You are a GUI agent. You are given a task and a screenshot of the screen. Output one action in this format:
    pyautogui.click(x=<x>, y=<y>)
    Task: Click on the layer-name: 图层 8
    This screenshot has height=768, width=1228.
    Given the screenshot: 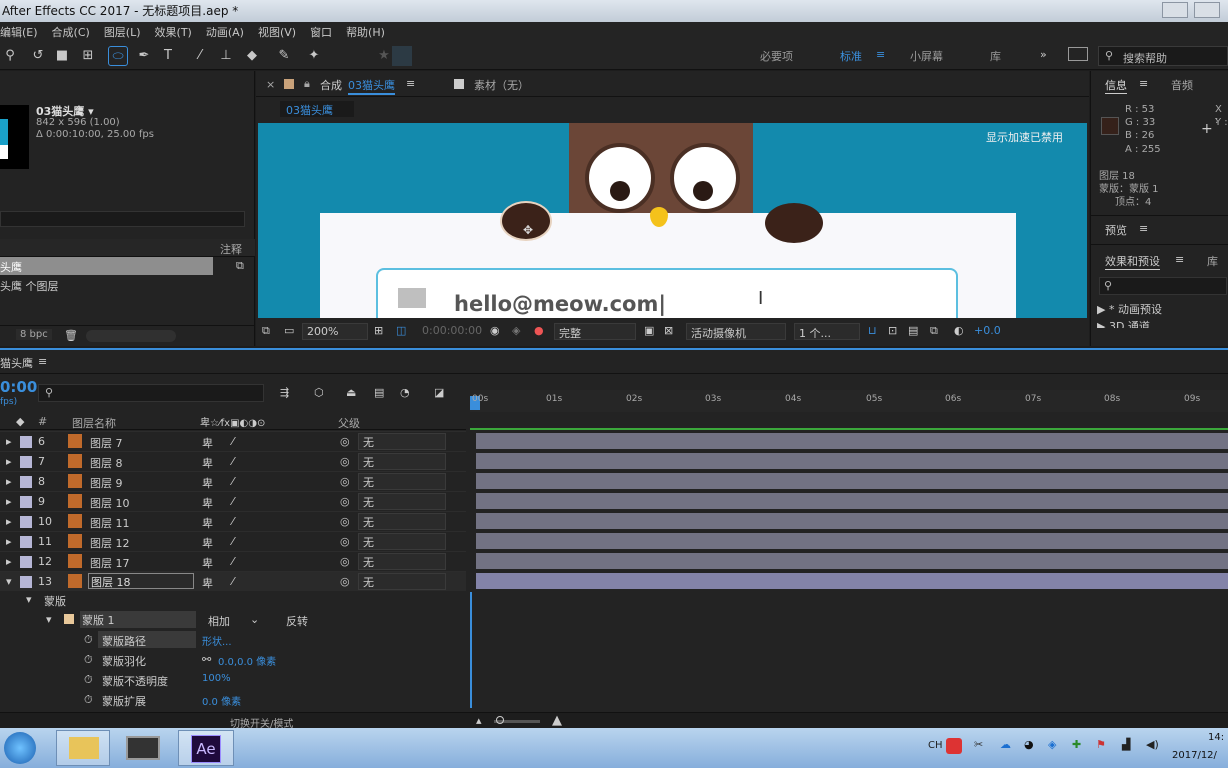 What is the action you would take?
    pyautogui.click(x=106, y=463)
    